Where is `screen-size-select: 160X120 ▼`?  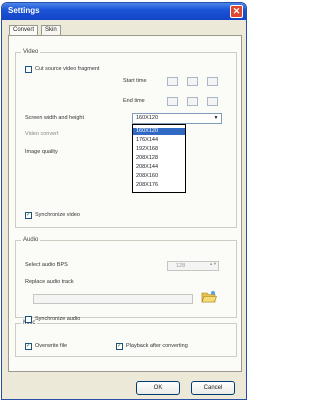 screen-size-select: 160X120 ▼ is located at coordinates (177, 118).